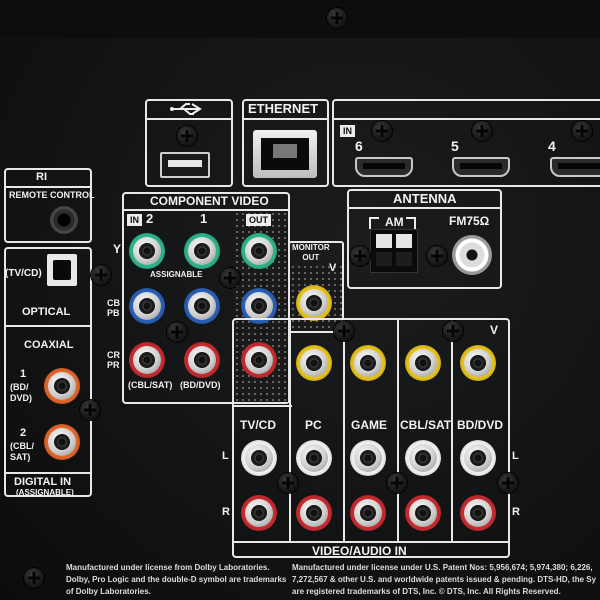 This screenshot has height=600, width=600. Describe the element at coordinates (209, 201) in the screenshot. I see `component-video-label: COMPONENT VIDEO` at that location.